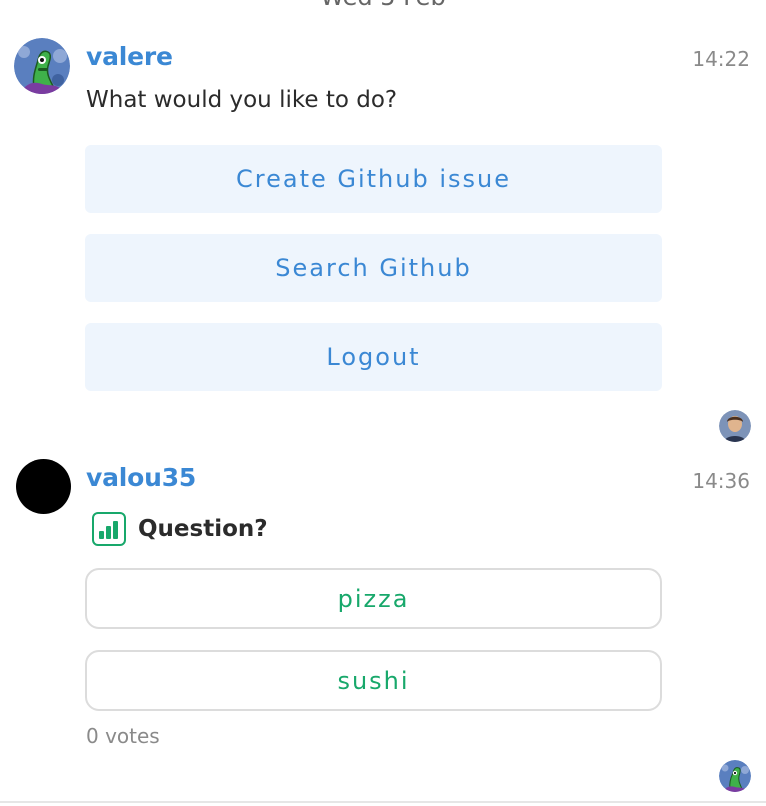 This screenshot has height=806, width=766. Describe the element at coordinates (203, 529) in the screenshot. I see `poll-question: Question?` at that location.